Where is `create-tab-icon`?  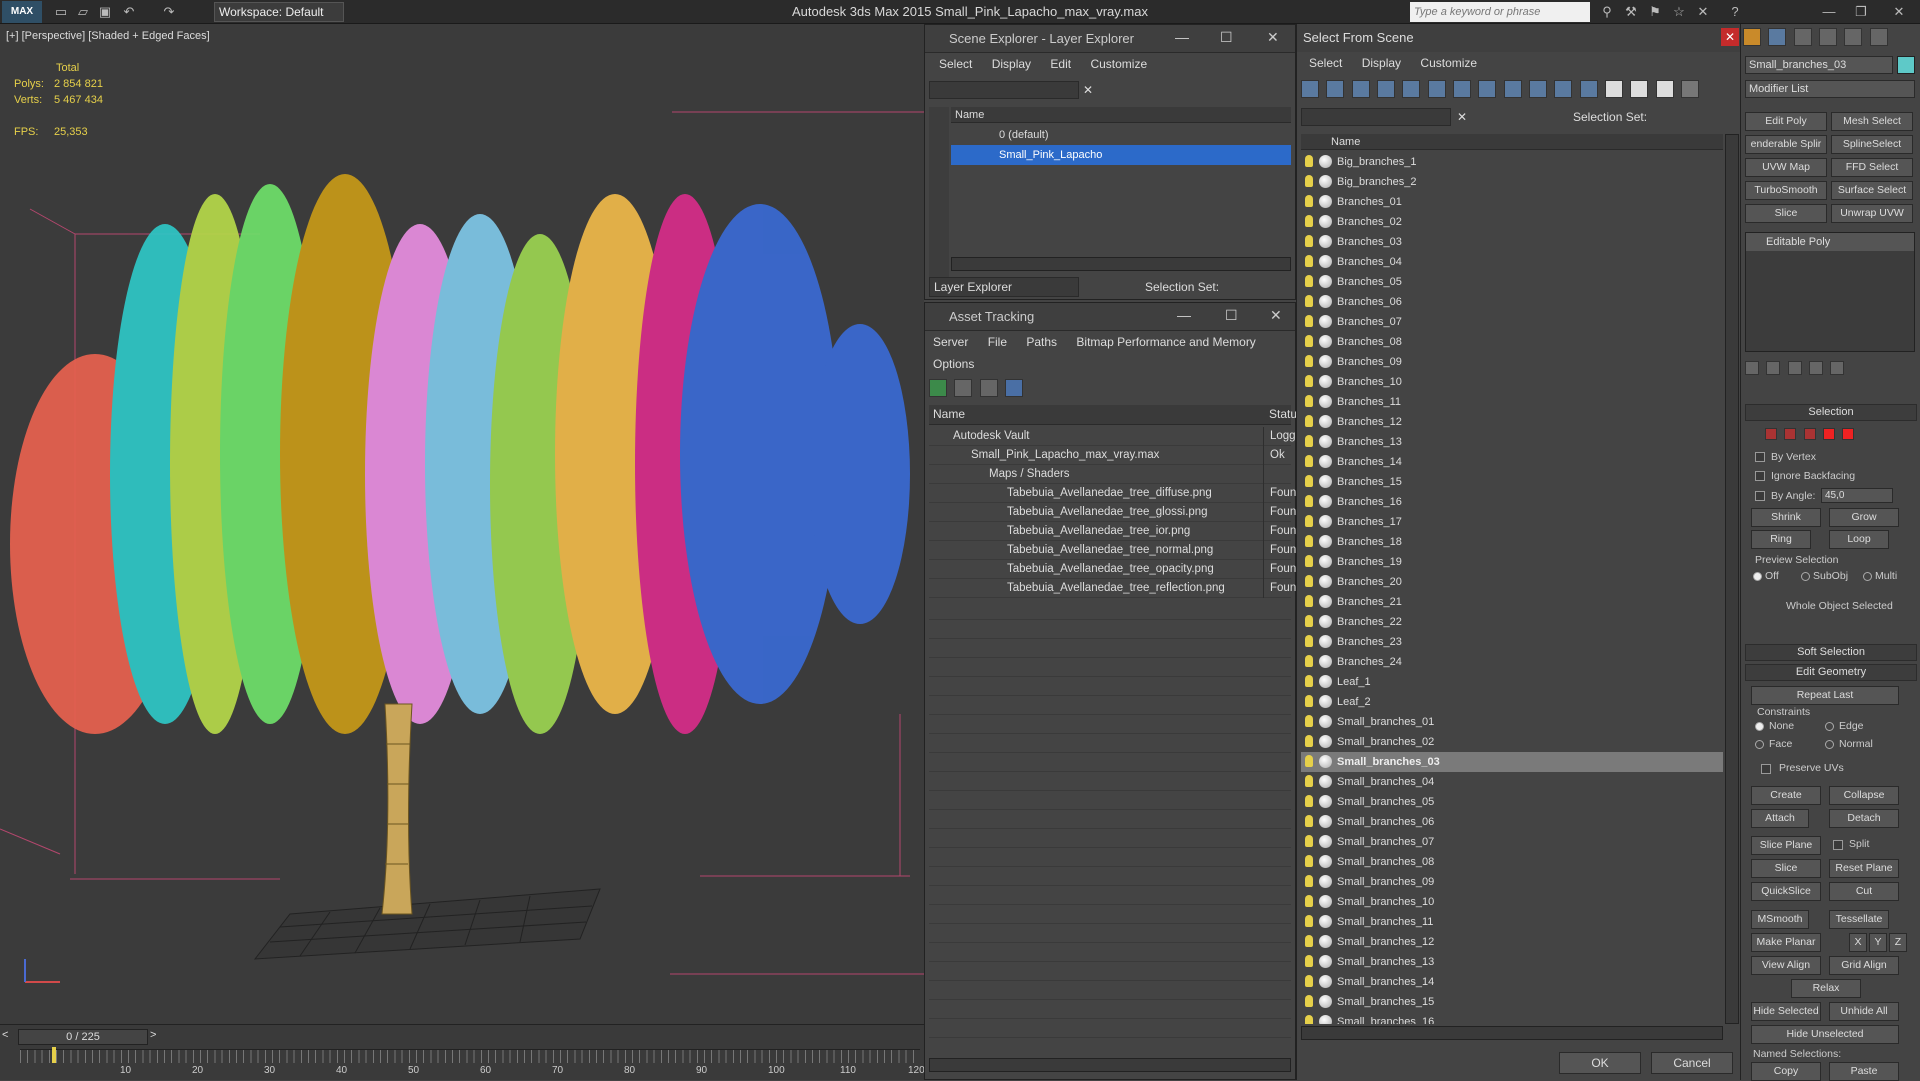
create-tab-icon is located at coordinates (1752, 37).